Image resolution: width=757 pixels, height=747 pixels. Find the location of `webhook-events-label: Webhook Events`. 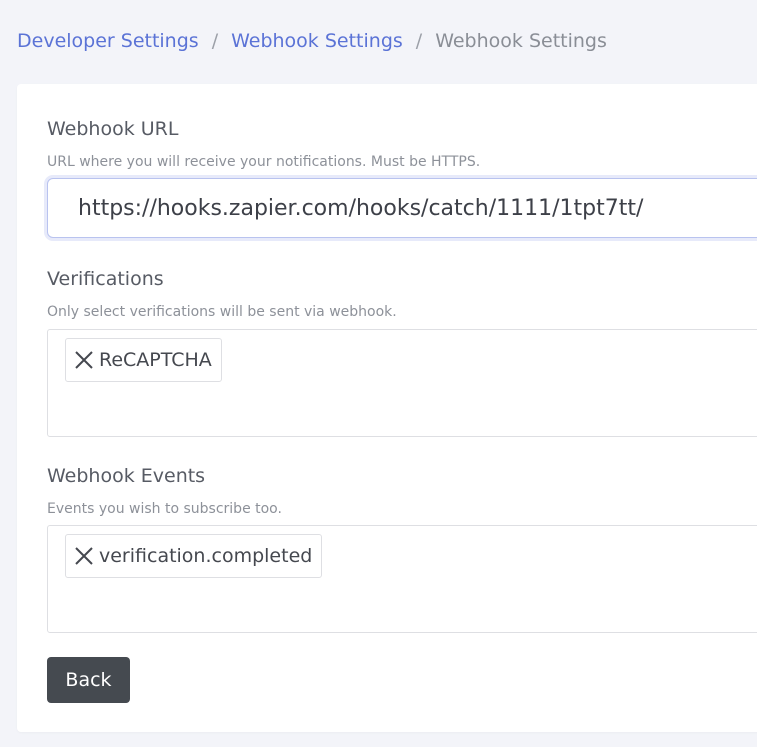

webhook-events-label: Webhook Events is located at coordinates (126, 476).